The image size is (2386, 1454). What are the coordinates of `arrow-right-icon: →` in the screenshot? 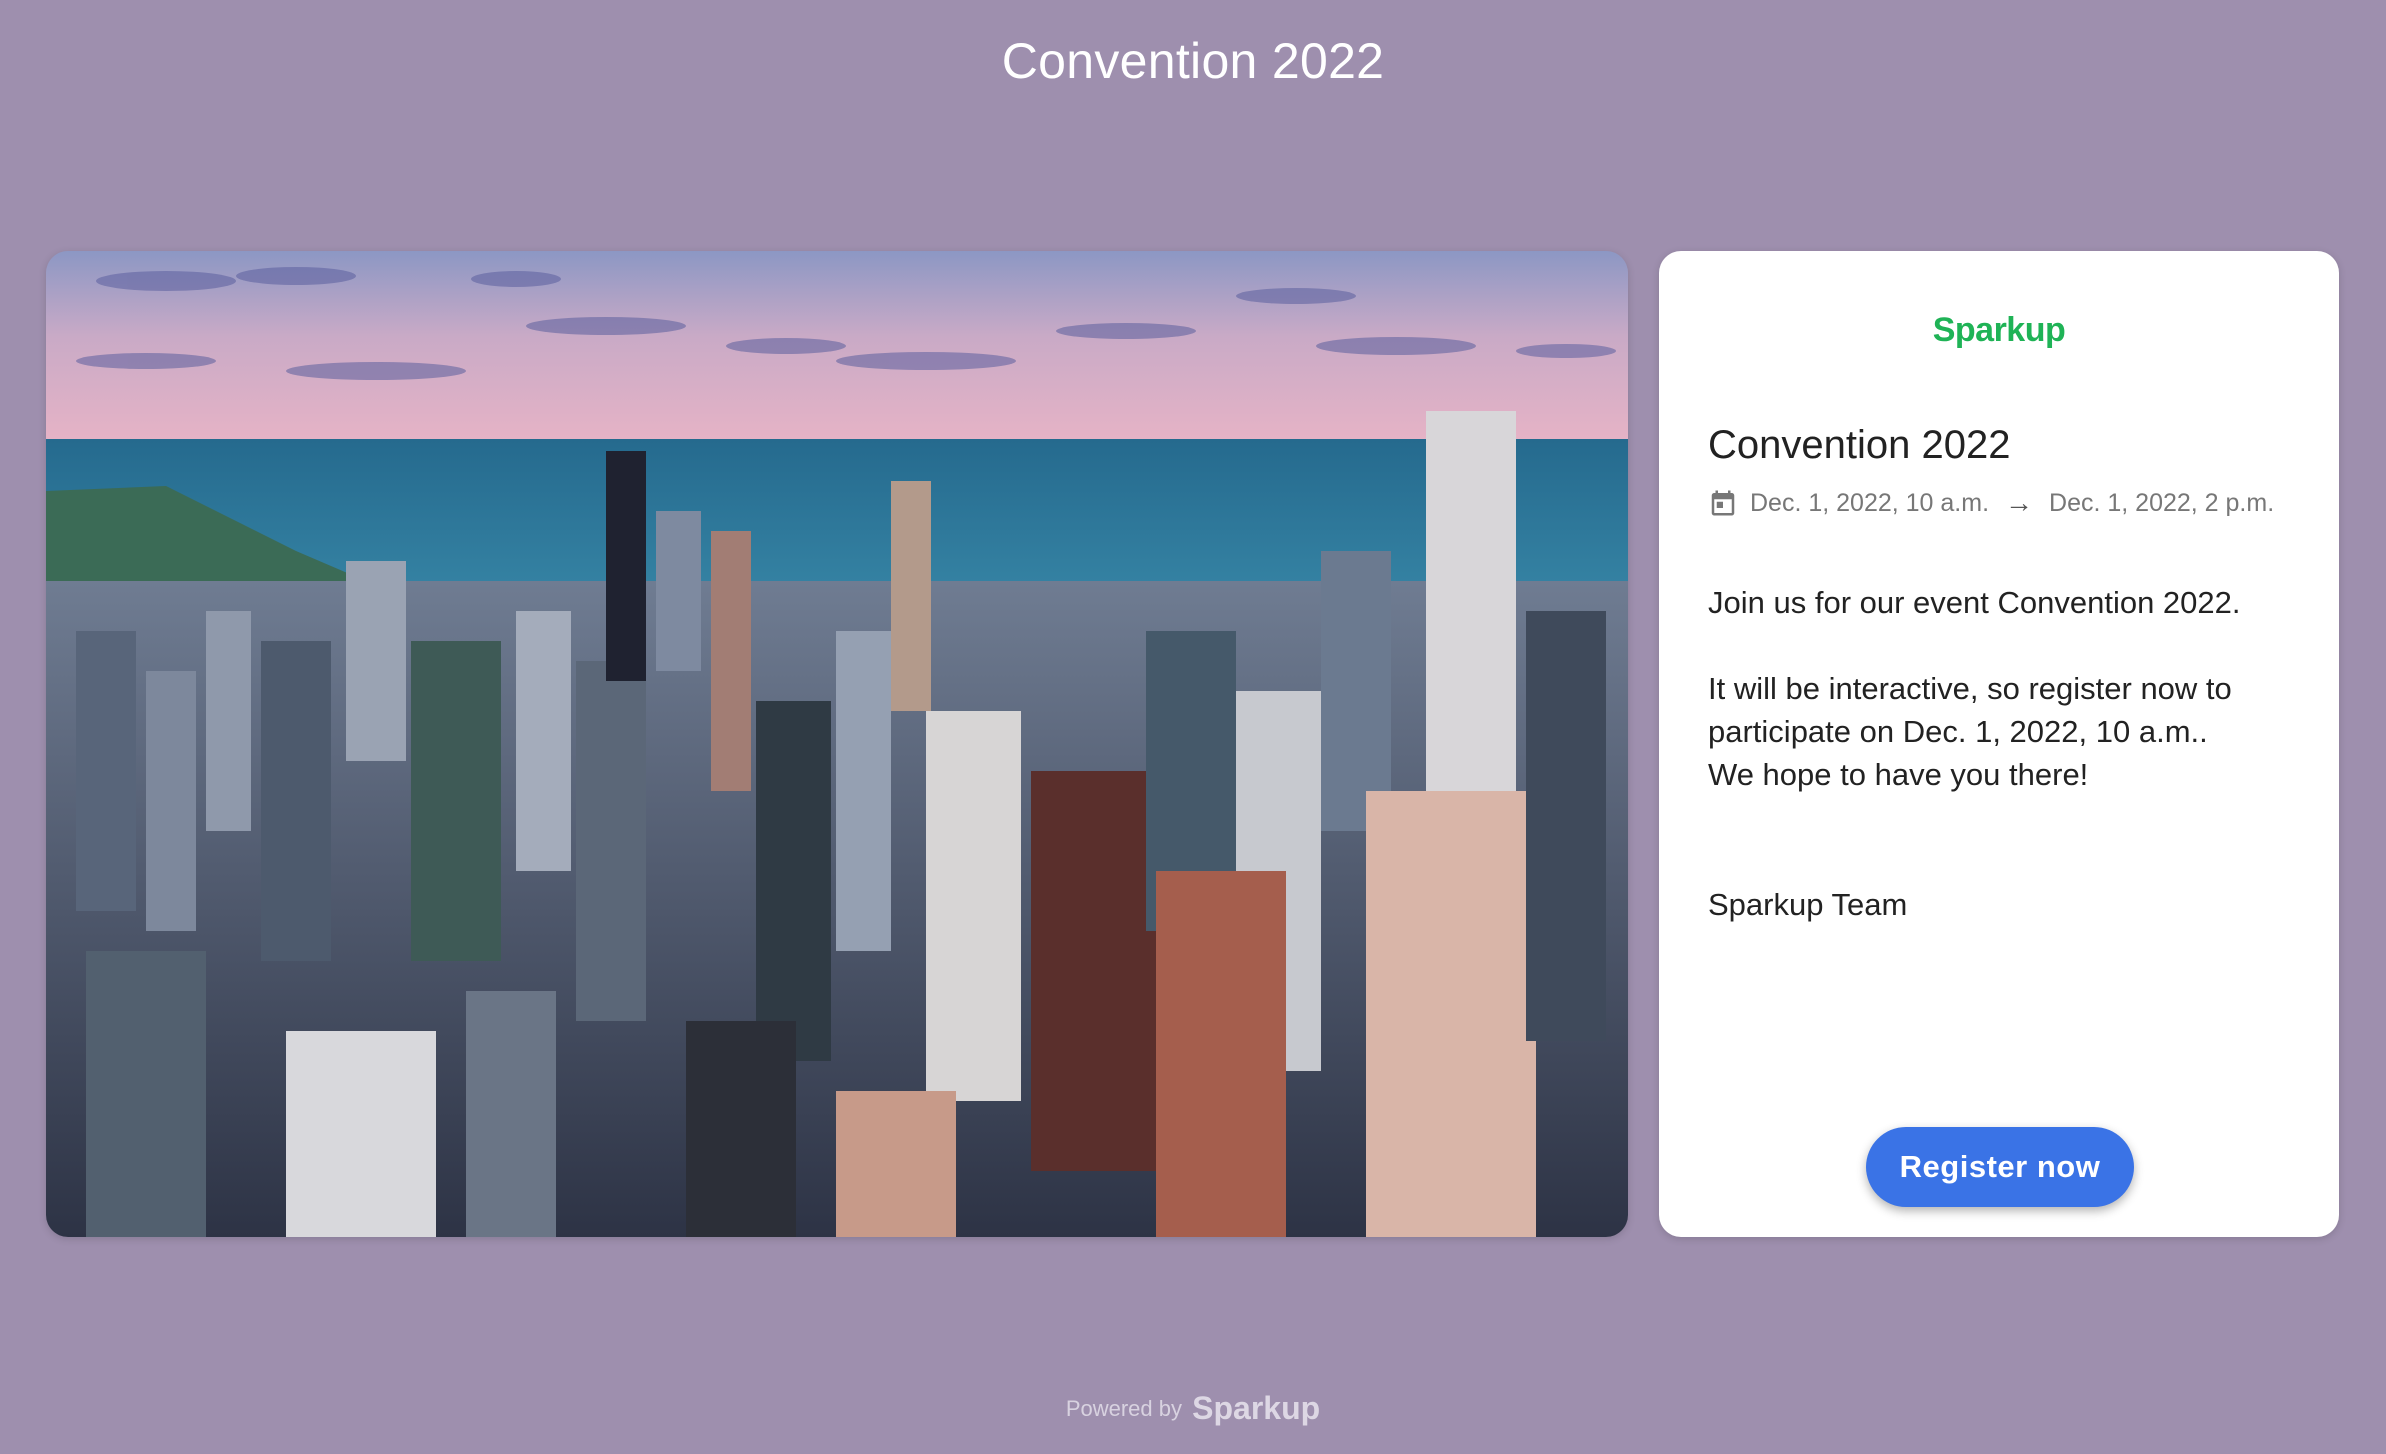 It's located at (2019, 502).